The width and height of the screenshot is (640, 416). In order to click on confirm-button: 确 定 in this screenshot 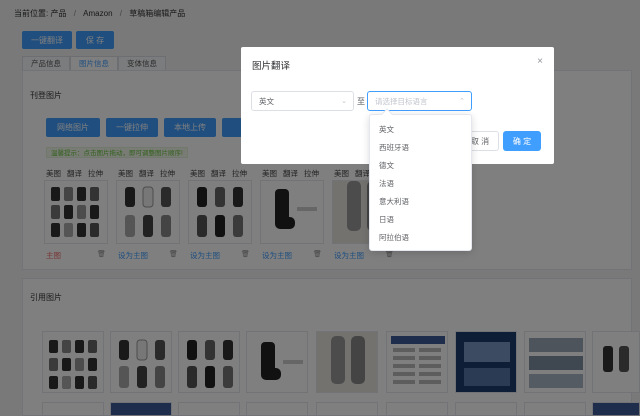, I will do `click(522, 141)`.